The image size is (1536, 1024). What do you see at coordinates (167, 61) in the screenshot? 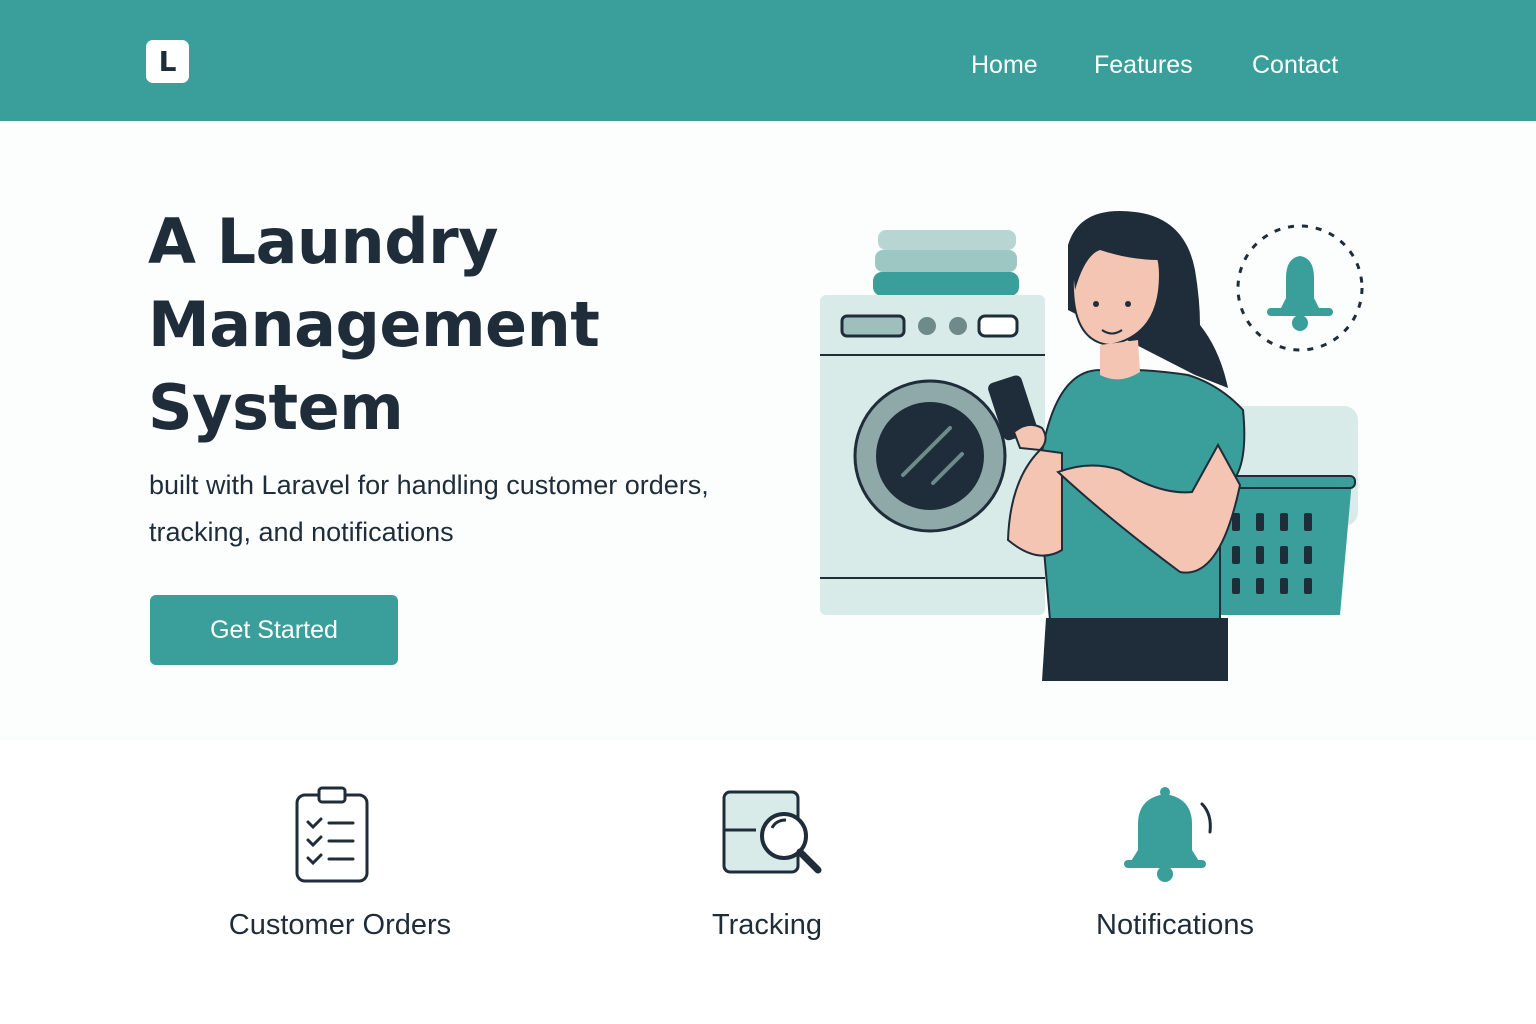
I see `logo: L` at bounding box center [167, 61].